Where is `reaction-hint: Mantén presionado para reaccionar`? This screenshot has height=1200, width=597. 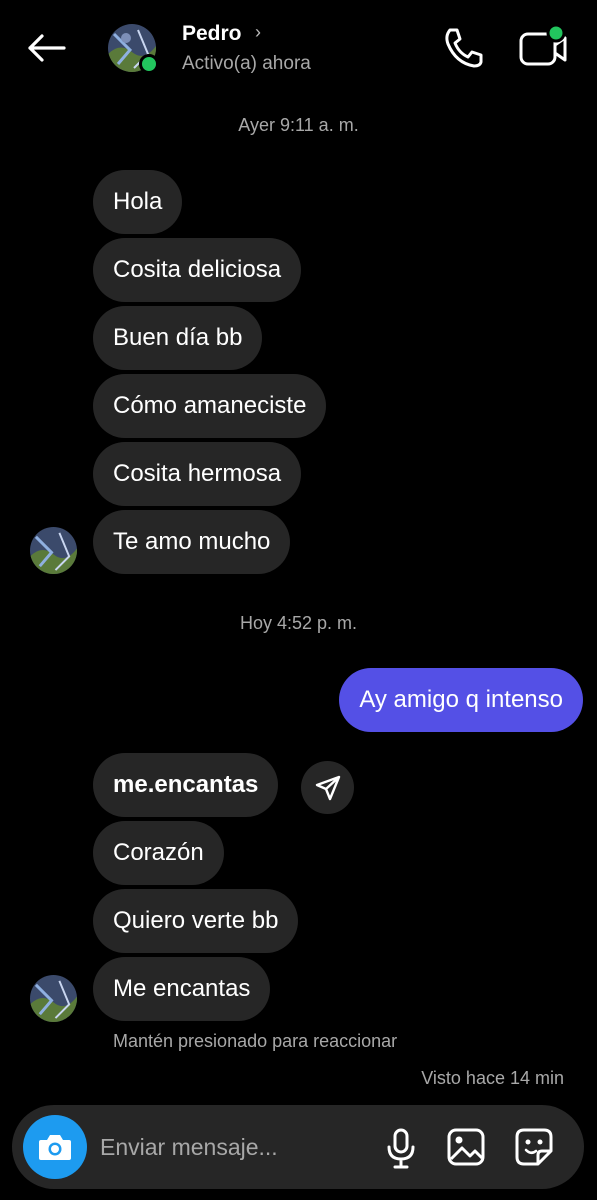 reaction-hint: Mantén presionado para reaccionar is located at coordinates (255, 1041).